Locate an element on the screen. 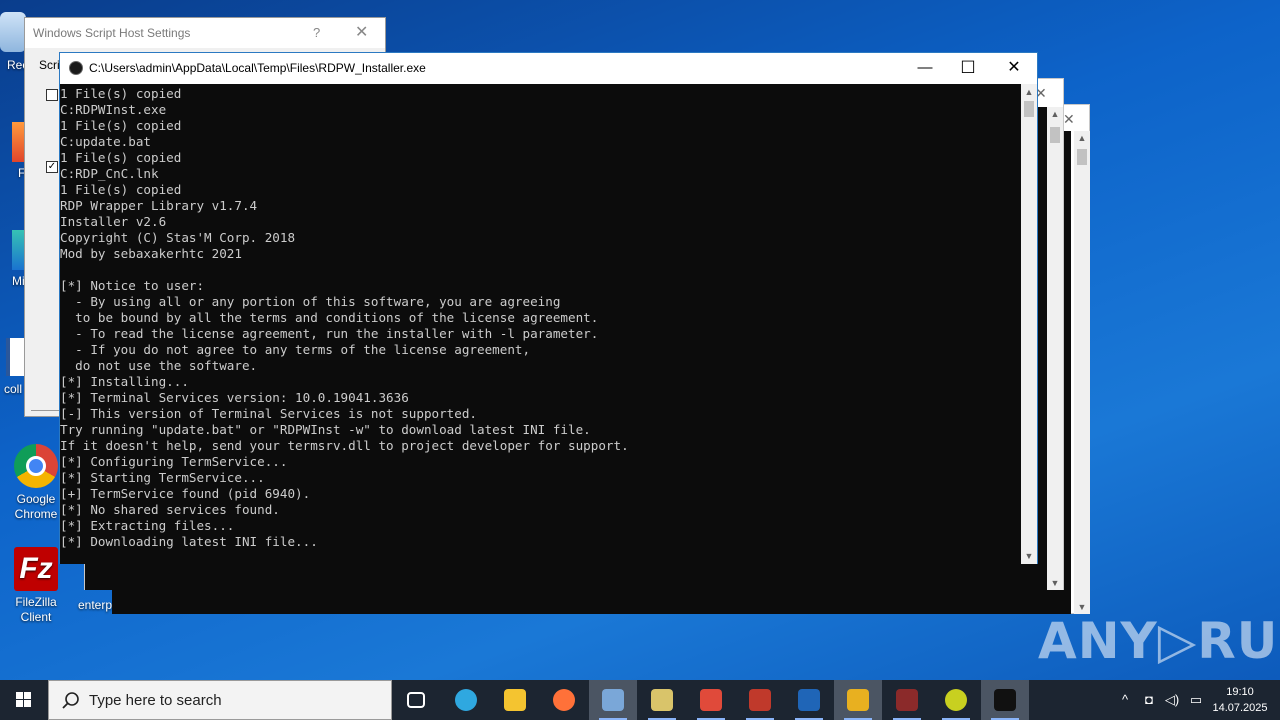 This screenshot has width=1280, height=720. taskbar-app-task-view is located at coordinates (416, 700).